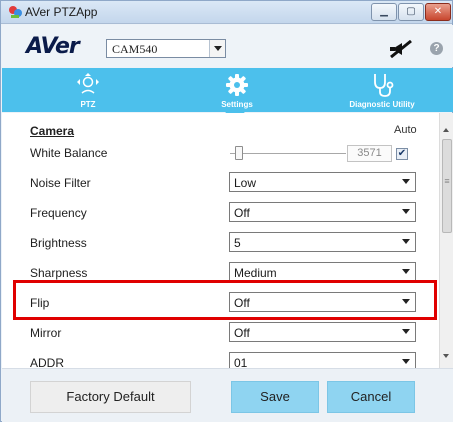  What do you see at coordinates (322, 242) in the screenshot?
I see `brightness-select: 5` at bounding box center [322, 242].